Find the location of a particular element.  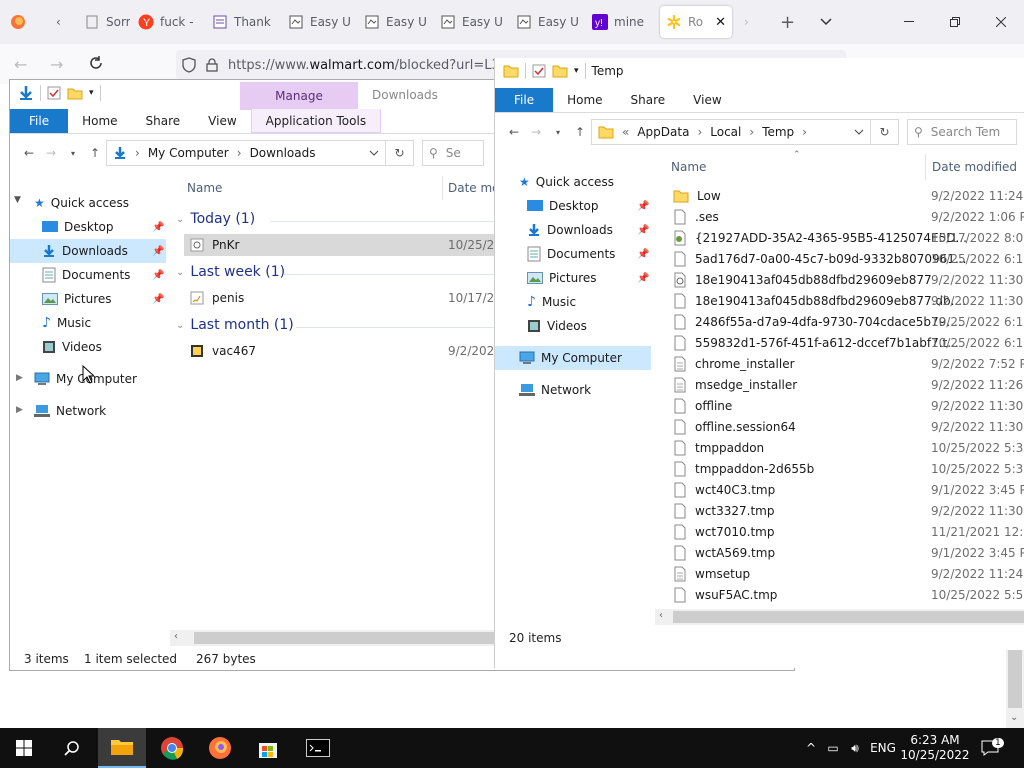

language-indicator: ENG is located at coordinates (883, 748).